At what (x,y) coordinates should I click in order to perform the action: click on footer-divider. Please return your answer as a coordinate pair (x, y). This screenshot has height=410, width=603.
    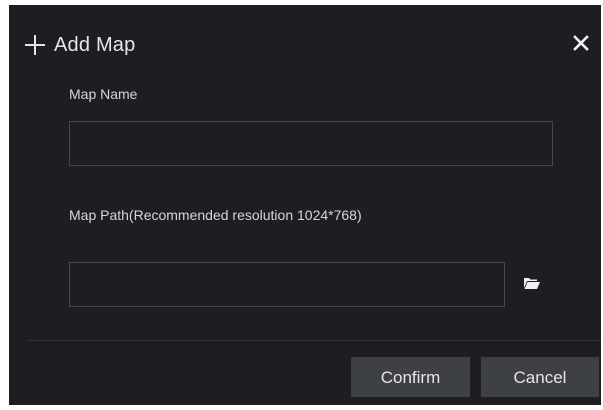
    Looking at the image, I should click on (314, 340).